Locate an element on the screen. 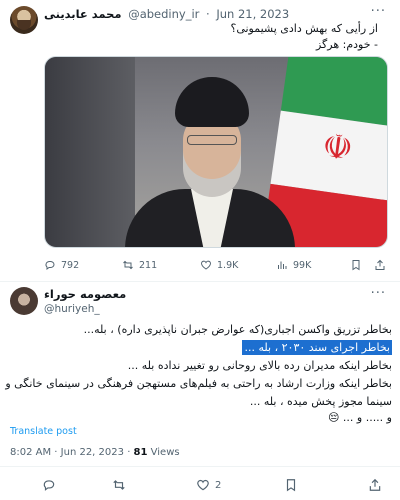 Image resolution: width=400 pixels, height=500 pixels. retweet-count: 211 is located at coordinates (148, 265).